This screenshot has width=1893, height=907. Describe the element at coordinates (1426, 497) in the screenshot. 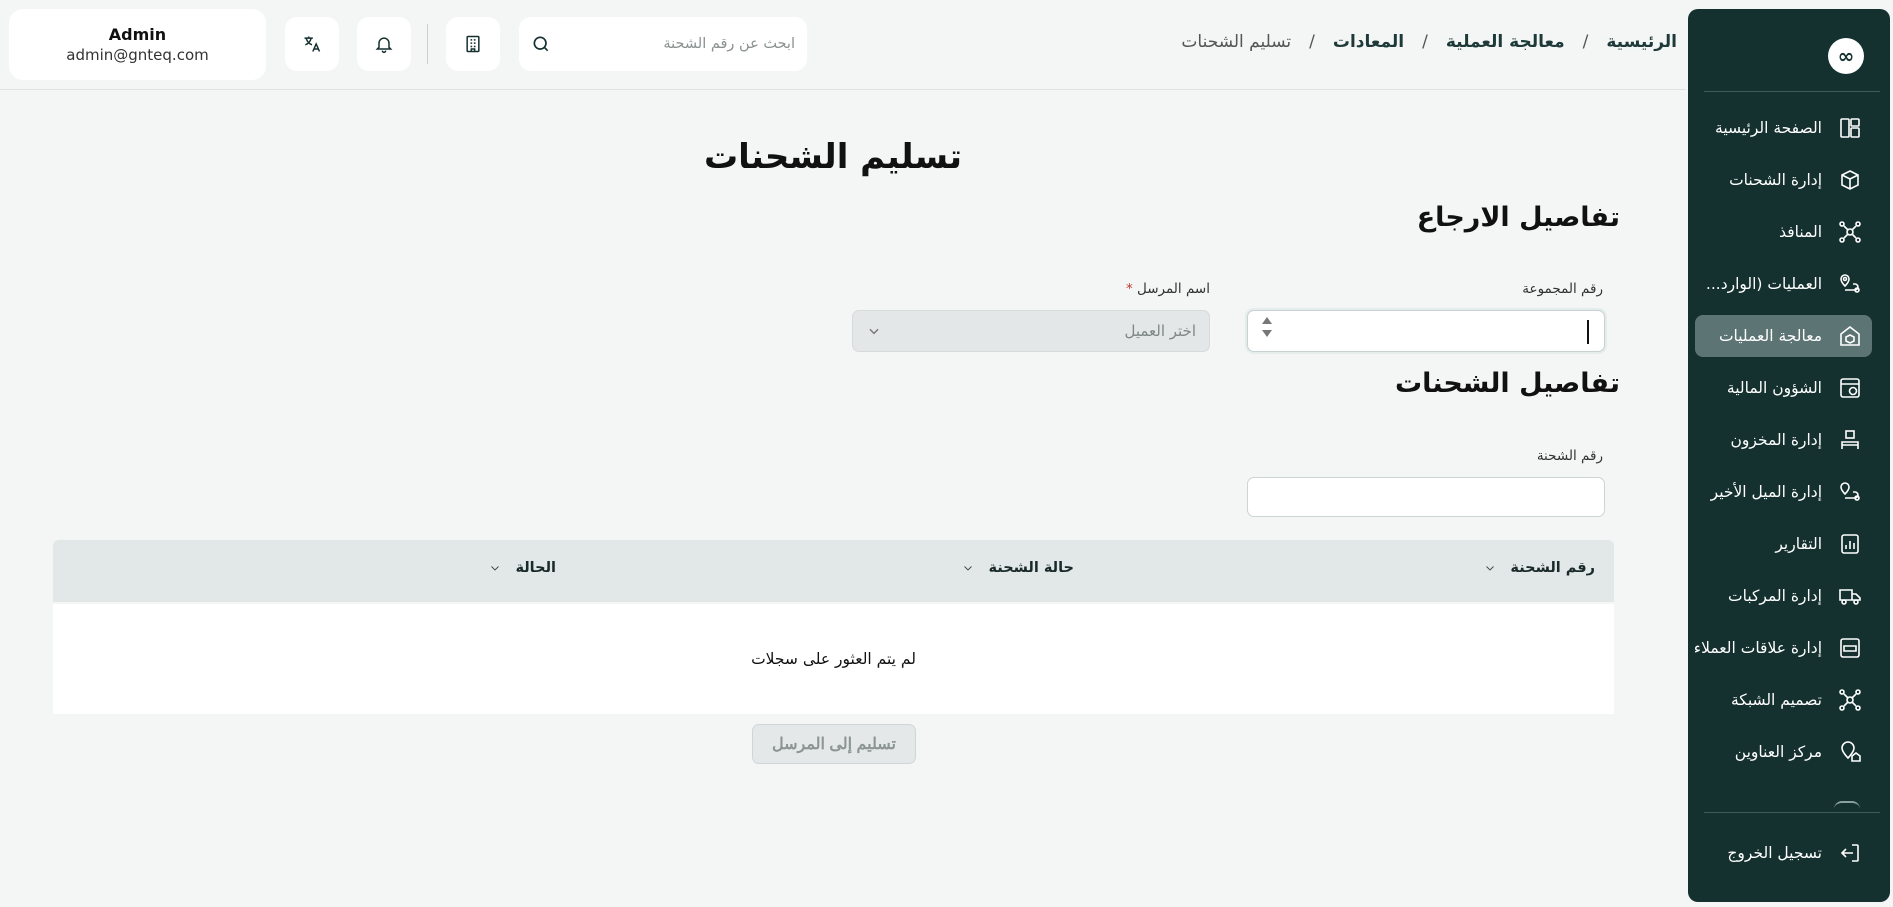

I see `shipment-number-input` at that location.